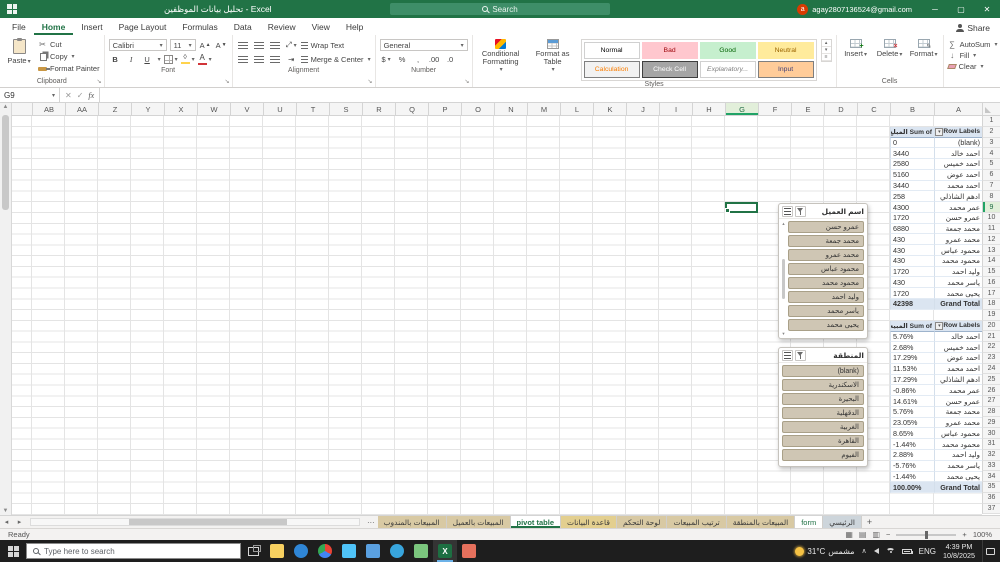 This screenshot has width=1000, height=562. What do you see at coordinates (325, 551) in the screenshot?
I see `taskbar-app-chrome` at bounding box center [325, 551].